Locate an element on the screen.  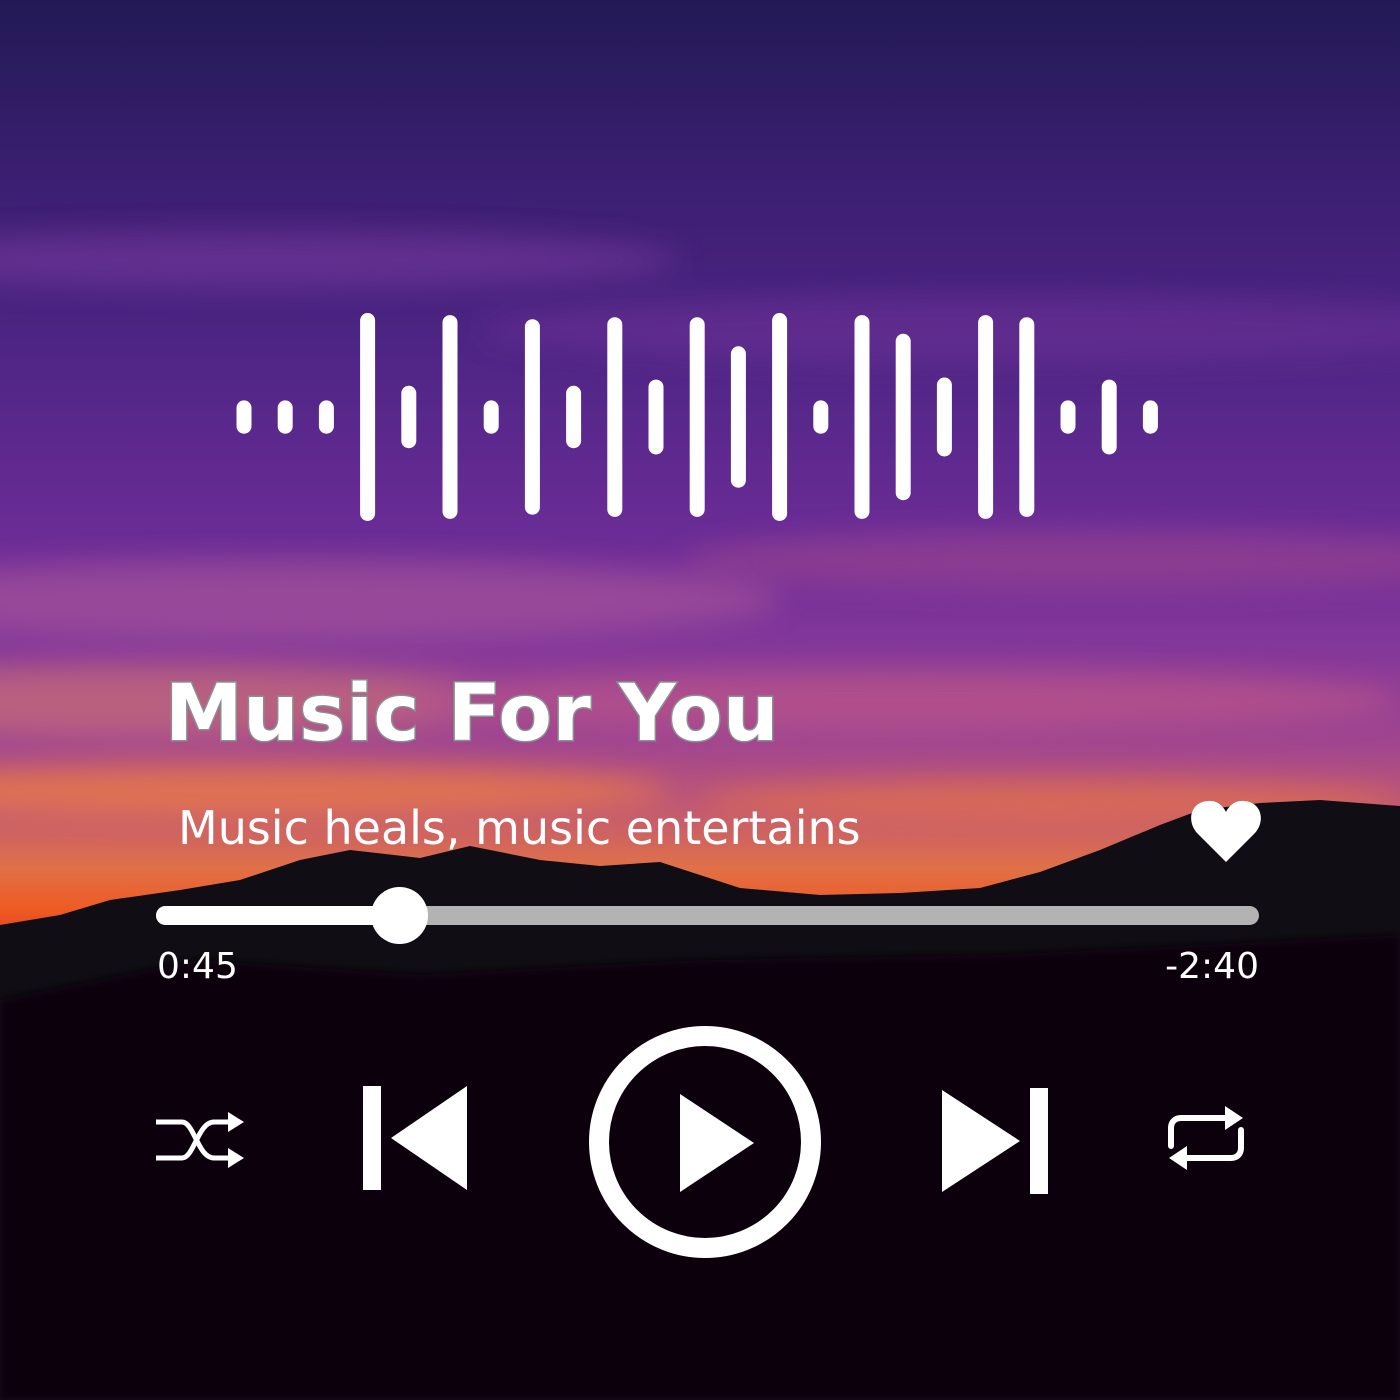
elapsed-time: 0:45 is located at coordinates (197, 966).